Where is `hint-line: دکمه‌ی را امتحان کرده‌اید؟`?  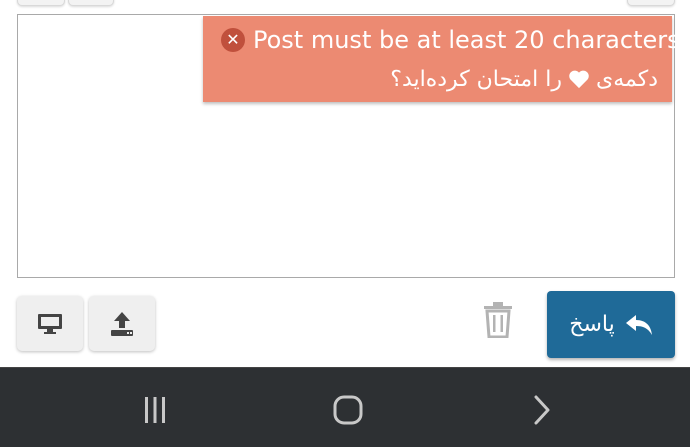
hint-line: دکمه‌ی را امتحان کرده‌اید؟ is located at coordinates (524, 79).